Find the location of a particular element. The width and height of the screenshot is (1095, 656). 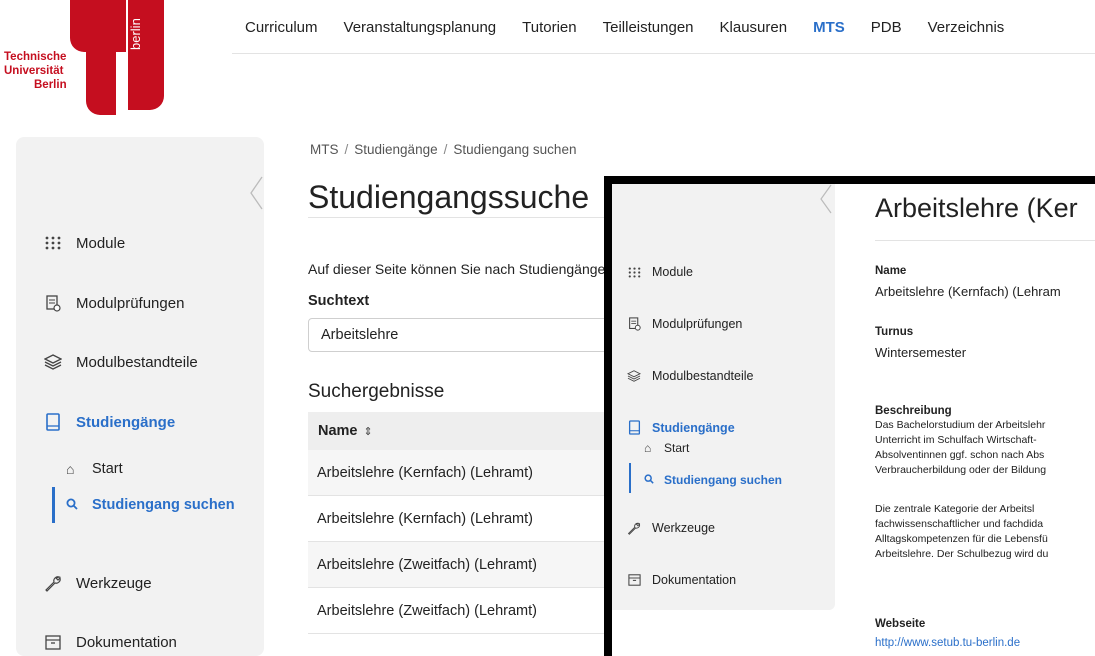

breadcrumb-mts: MTS is located at coordinates (324, 149).